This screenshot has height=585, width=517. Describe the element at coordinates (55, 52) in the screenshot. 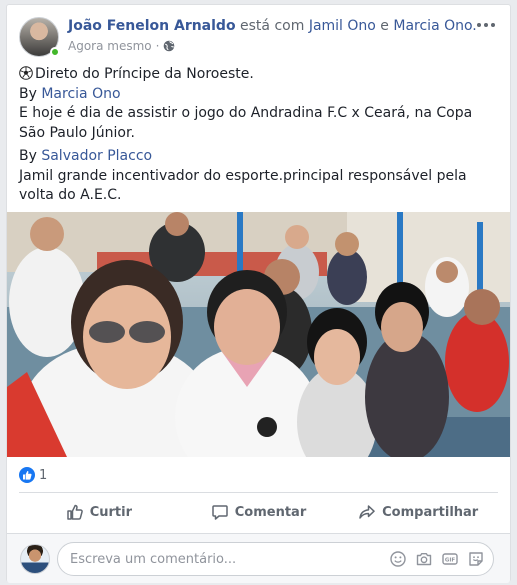

I see `online-status-icon` at that location.